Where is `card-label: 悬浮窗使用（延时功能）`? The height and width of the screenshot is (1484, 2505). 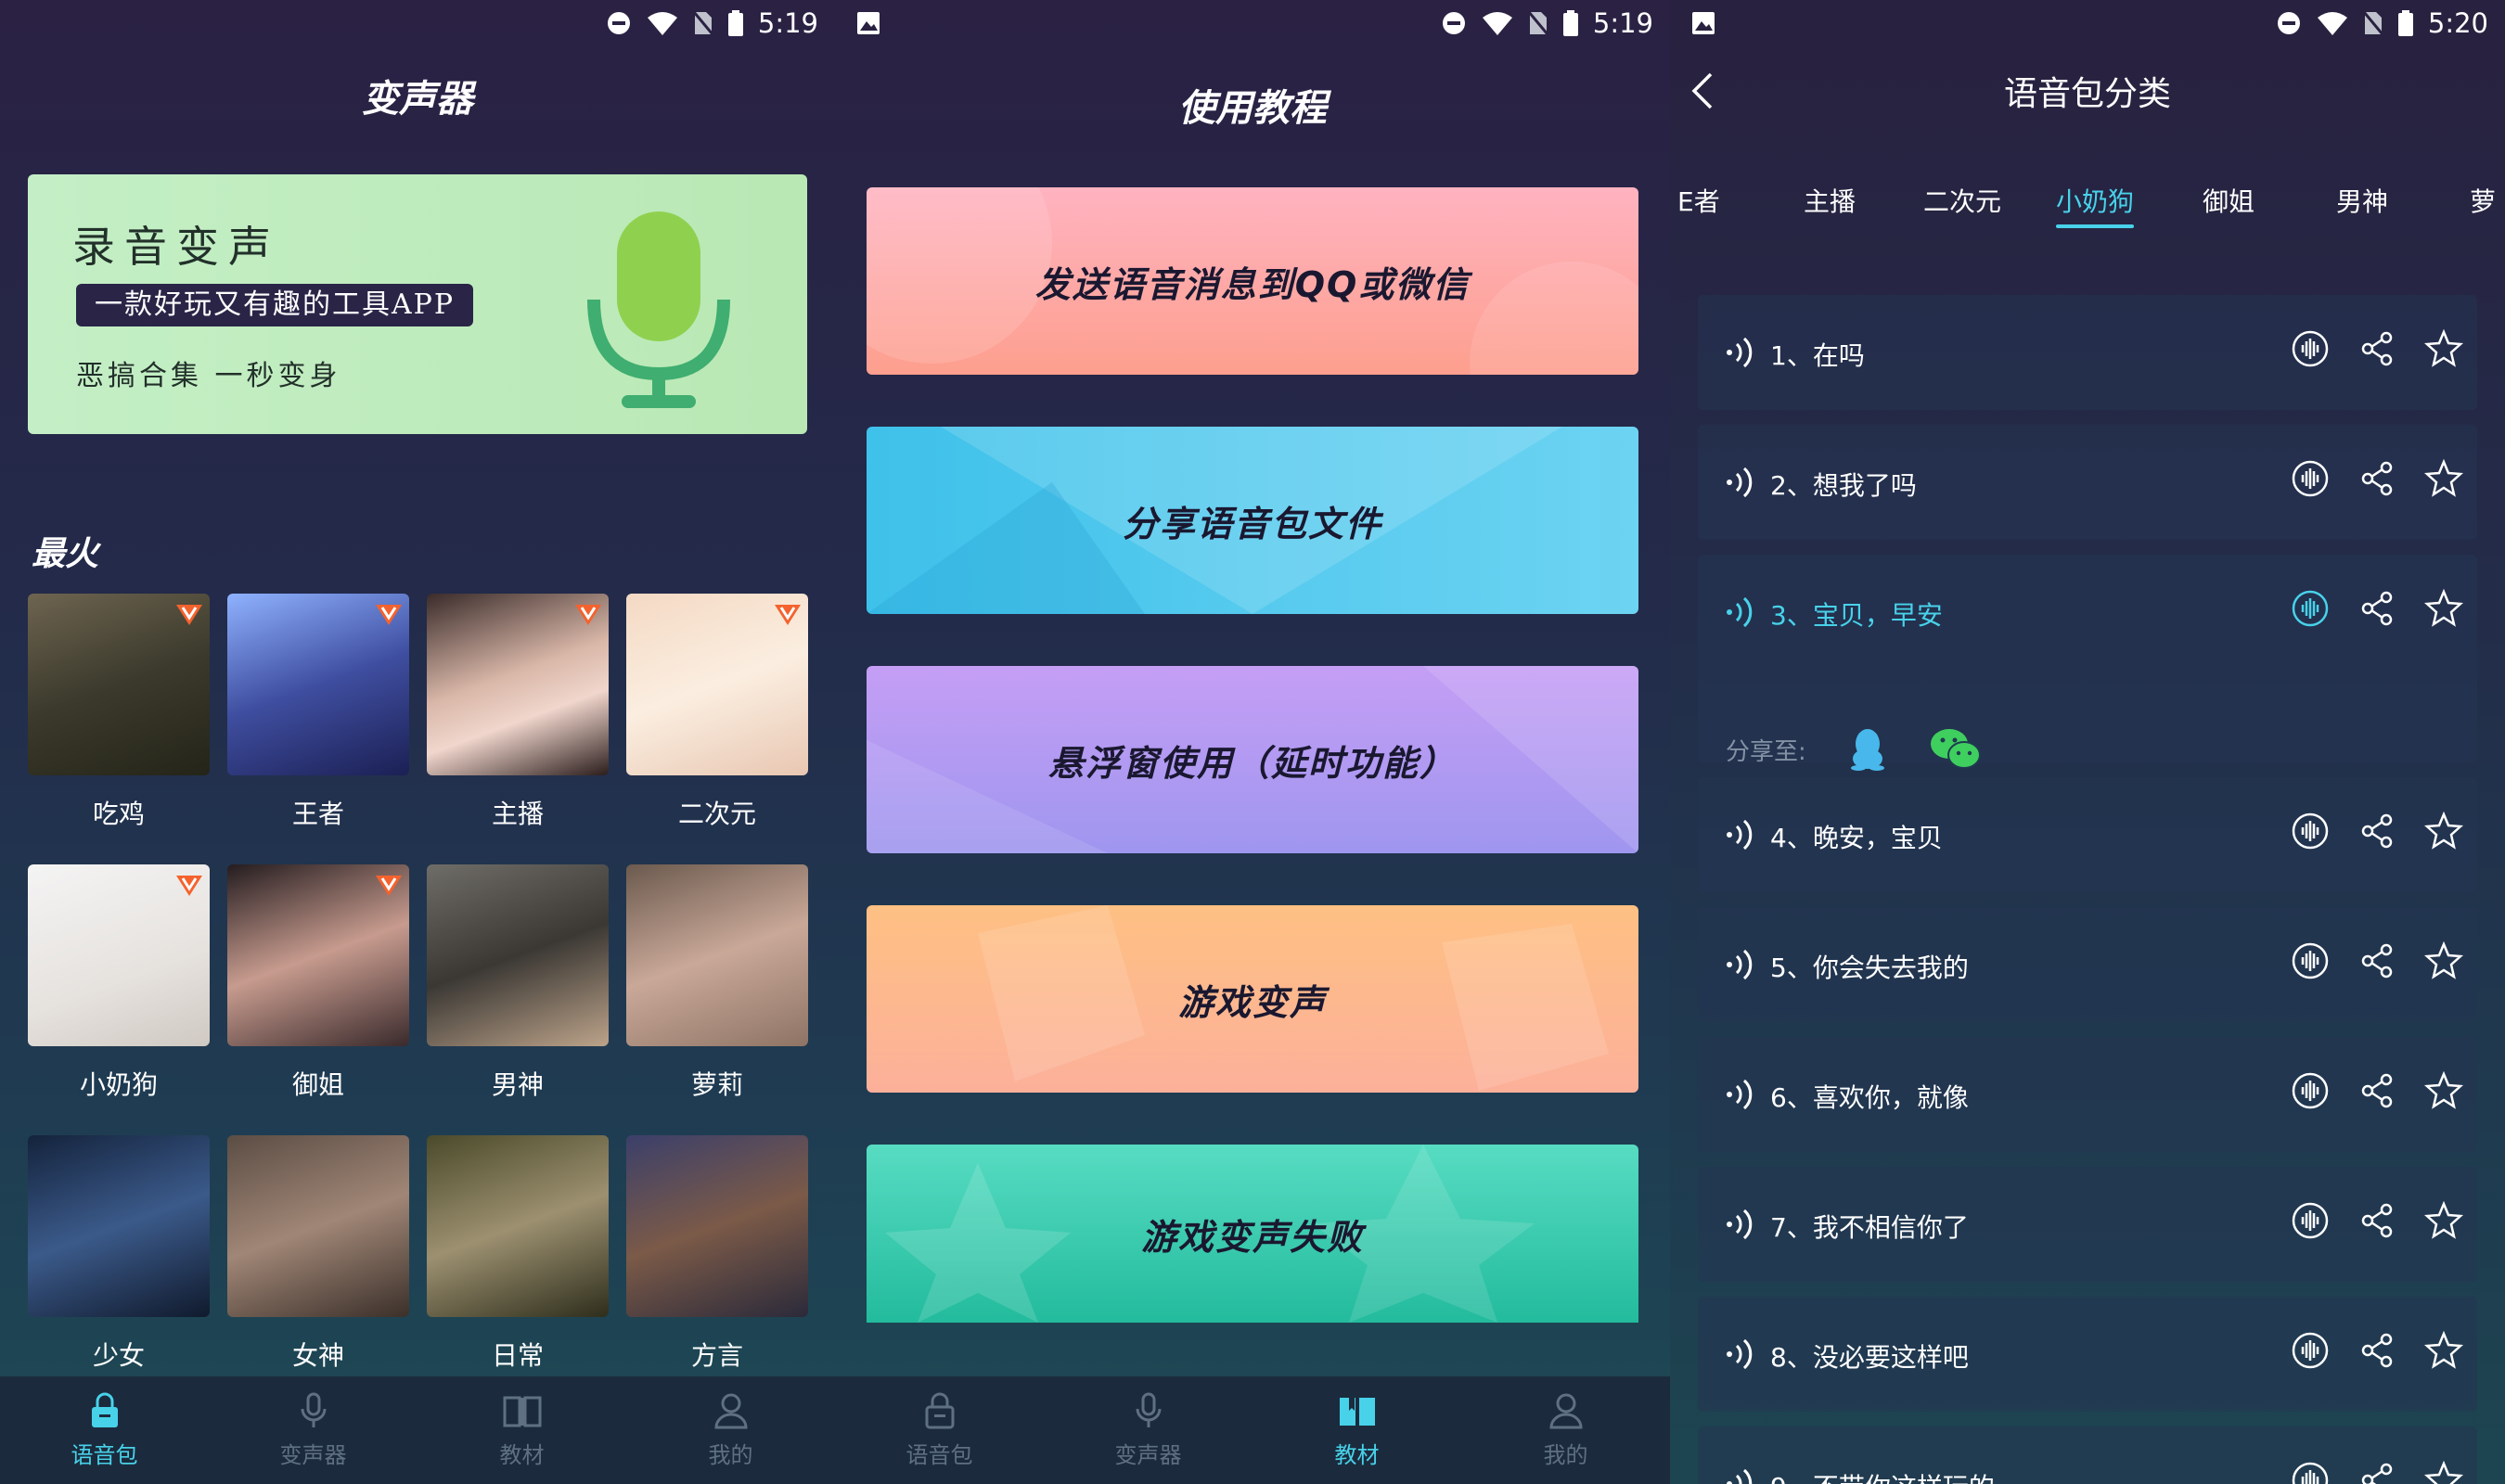 card-label: 悬浮窗使用（延时功能） is located at coordinates (1252, 763).